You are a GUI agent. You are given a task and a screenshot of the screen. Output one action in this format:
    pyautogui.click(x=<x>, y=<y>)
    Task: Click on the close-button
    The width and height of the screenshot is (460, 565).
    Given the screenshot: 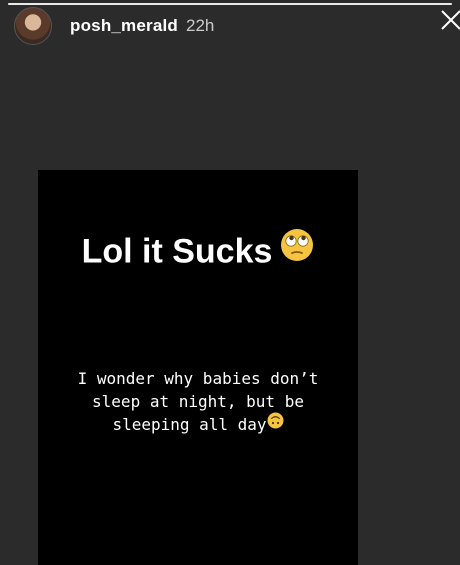 What is the action you would take?
    pyautogui.click(x=450, y=20)
    